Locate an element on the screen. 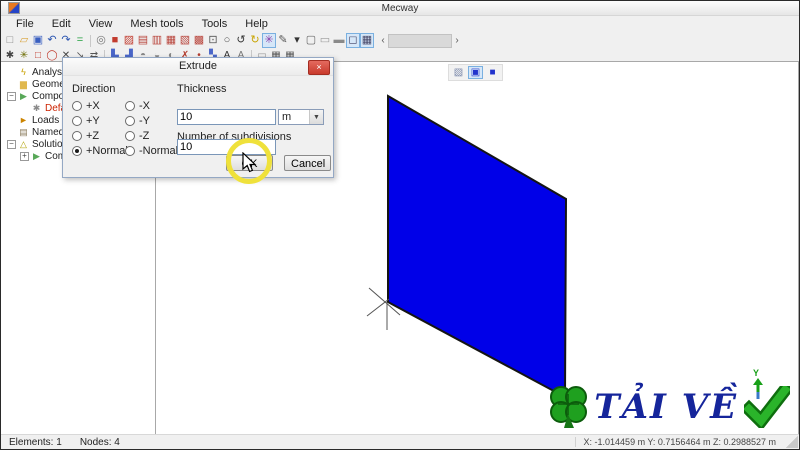  zoom-icon: ○ is located at coordinates (227, 40).